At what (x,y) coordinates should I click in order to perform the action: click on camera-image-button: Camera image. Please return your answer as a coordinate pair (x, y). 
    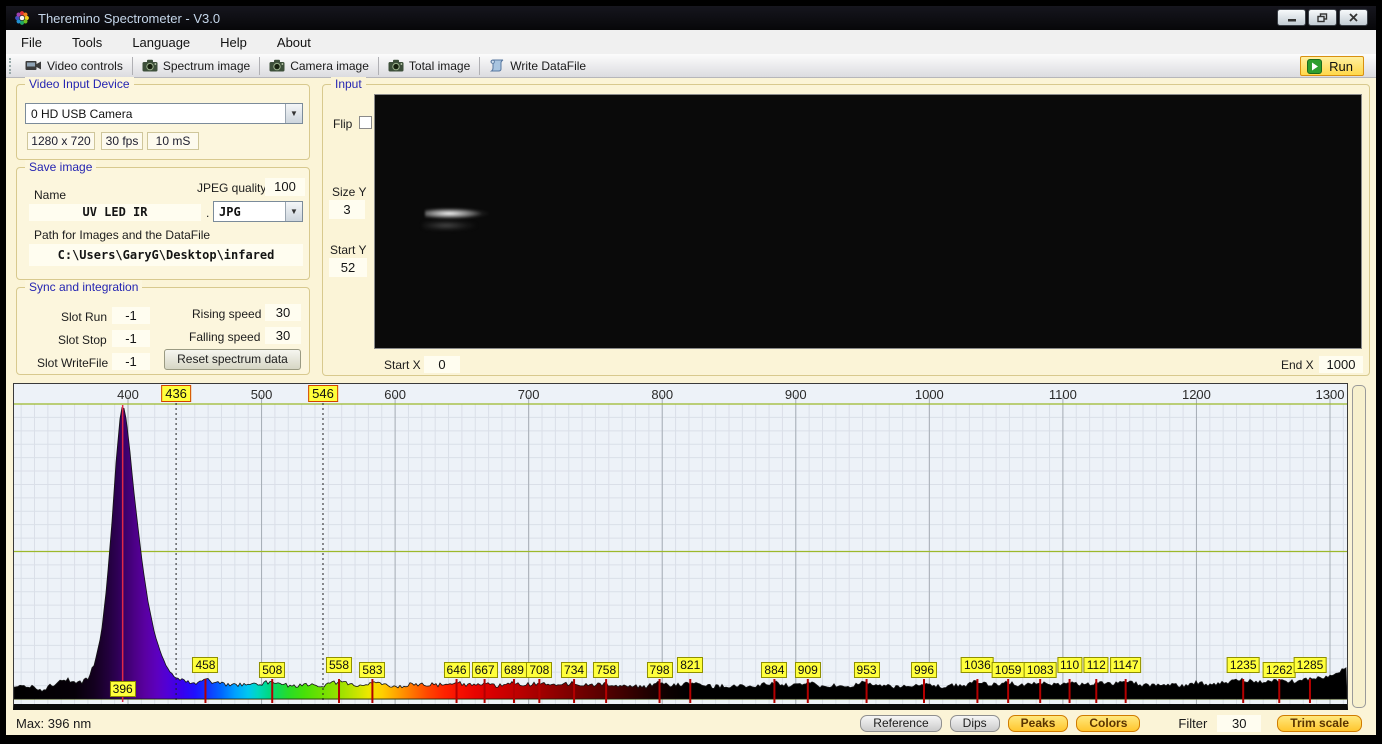
    Looking at the image, I should click on (319, 66).